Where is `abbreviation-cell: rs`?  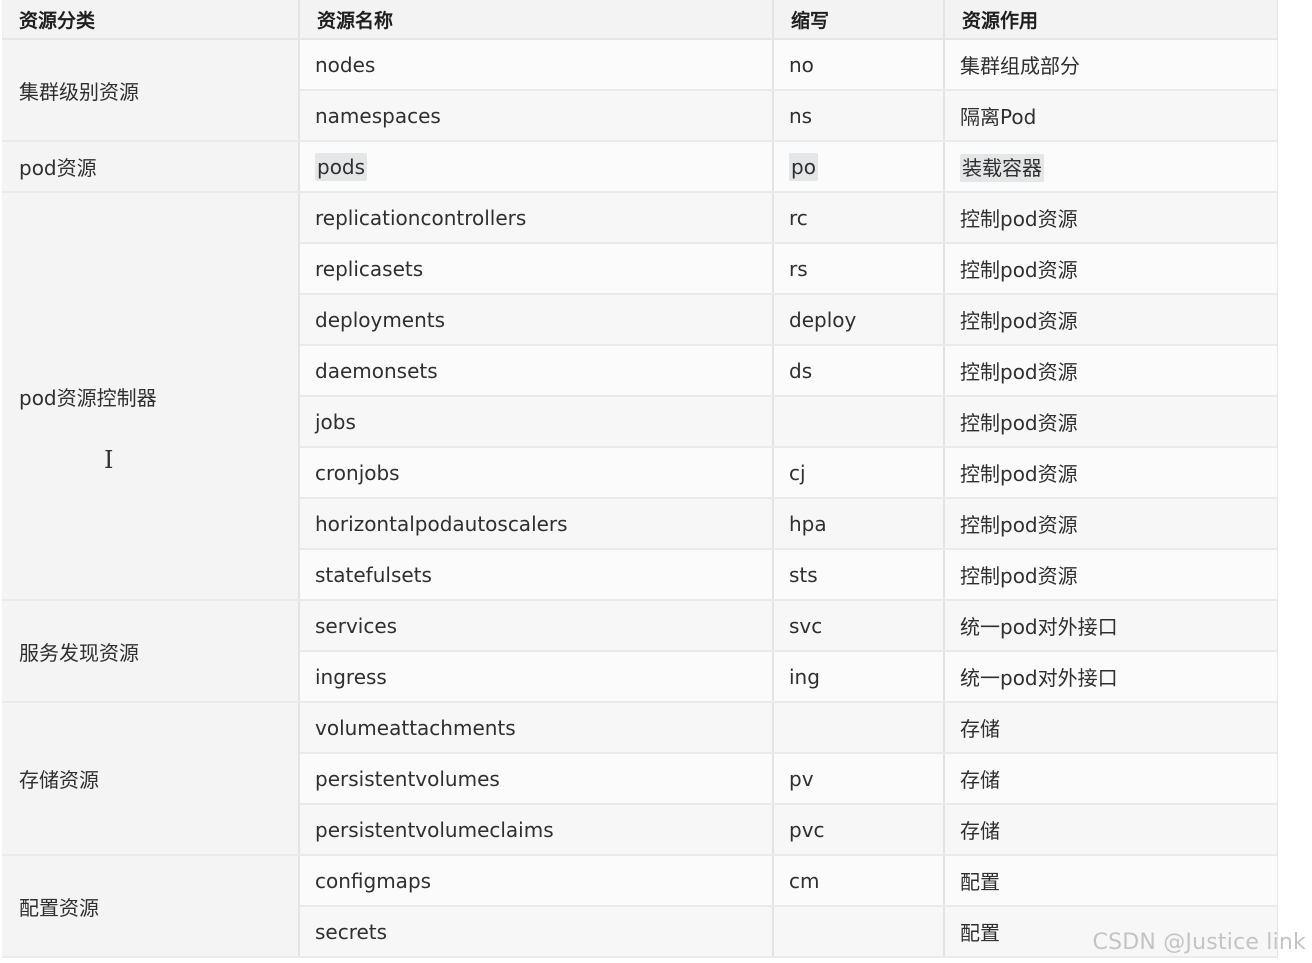
abbreviation-cell: rs is located at coordinates (859, 269).